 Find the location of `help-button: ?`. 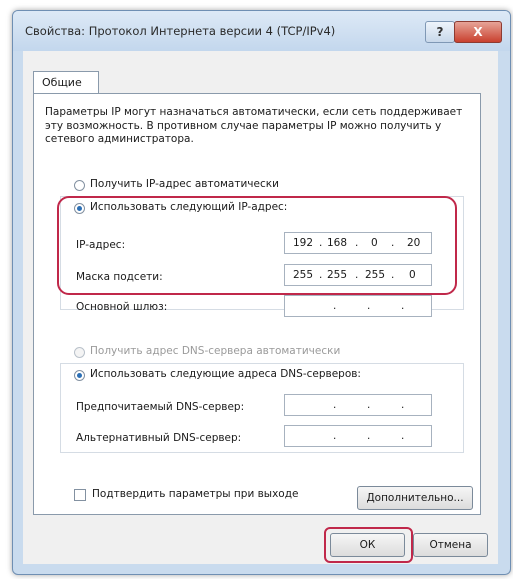

help-button: ? is located at coordinates (440, 32).